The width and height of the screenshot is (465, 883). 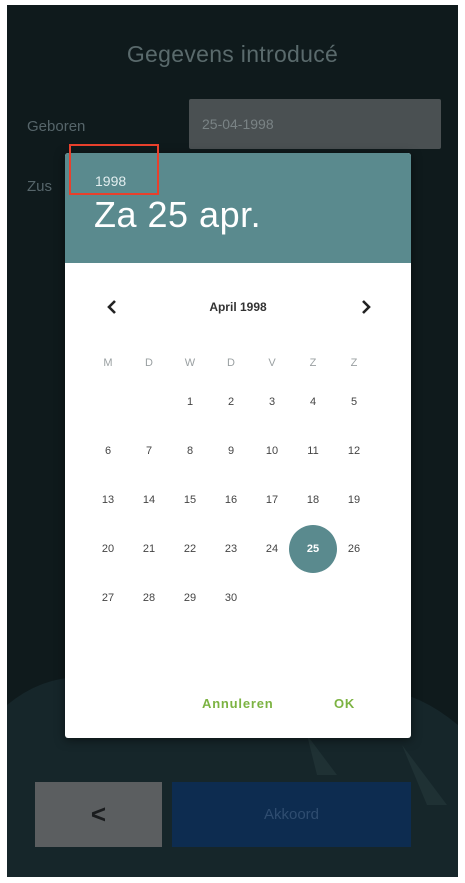 I want to click on calendar-day: 13, so click(x=108, y=500).